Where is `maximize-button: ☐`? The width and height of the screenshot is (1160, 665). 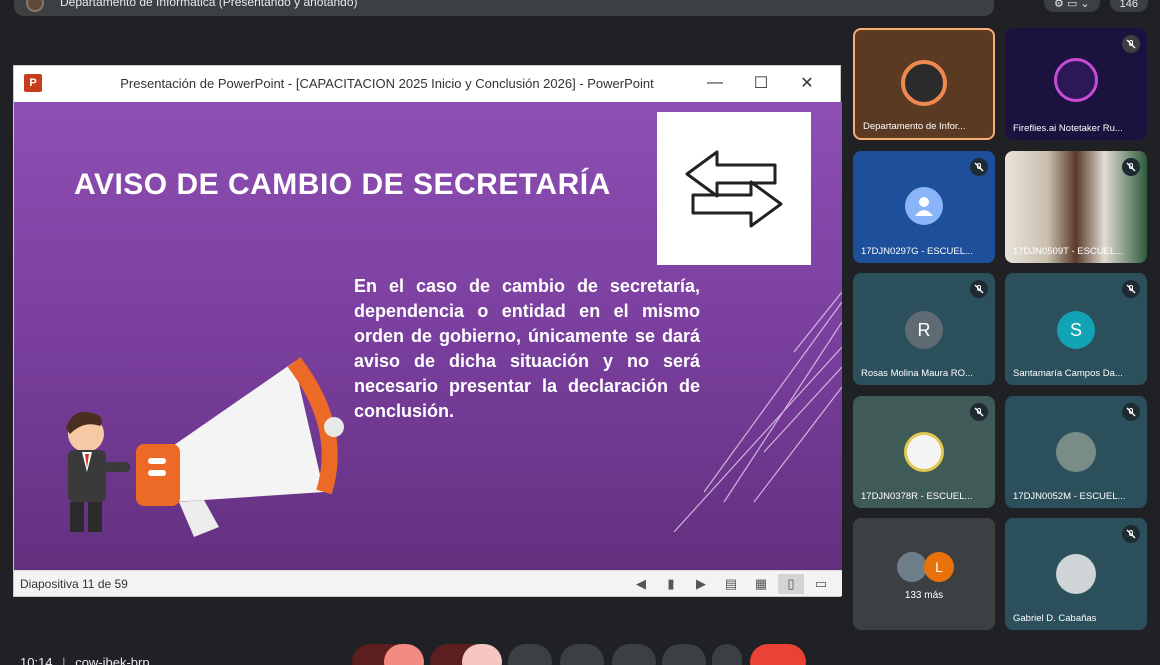 maximize-button: ☐ is located at coordinates (761, 83).